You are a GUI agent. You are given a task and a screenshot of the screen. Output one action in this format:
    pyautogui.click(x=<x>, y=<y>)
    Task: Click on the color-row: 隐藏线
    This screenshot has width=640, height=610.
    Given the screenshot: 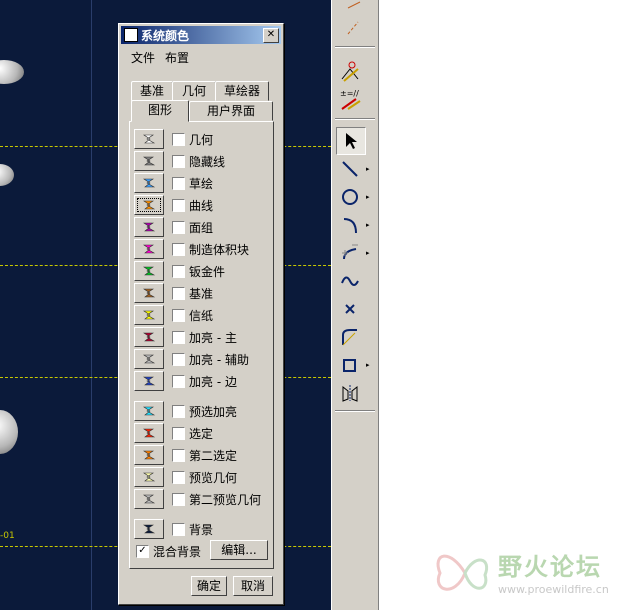 What is the action you would take?
    pyautogui.click(x=179, y=161)
    